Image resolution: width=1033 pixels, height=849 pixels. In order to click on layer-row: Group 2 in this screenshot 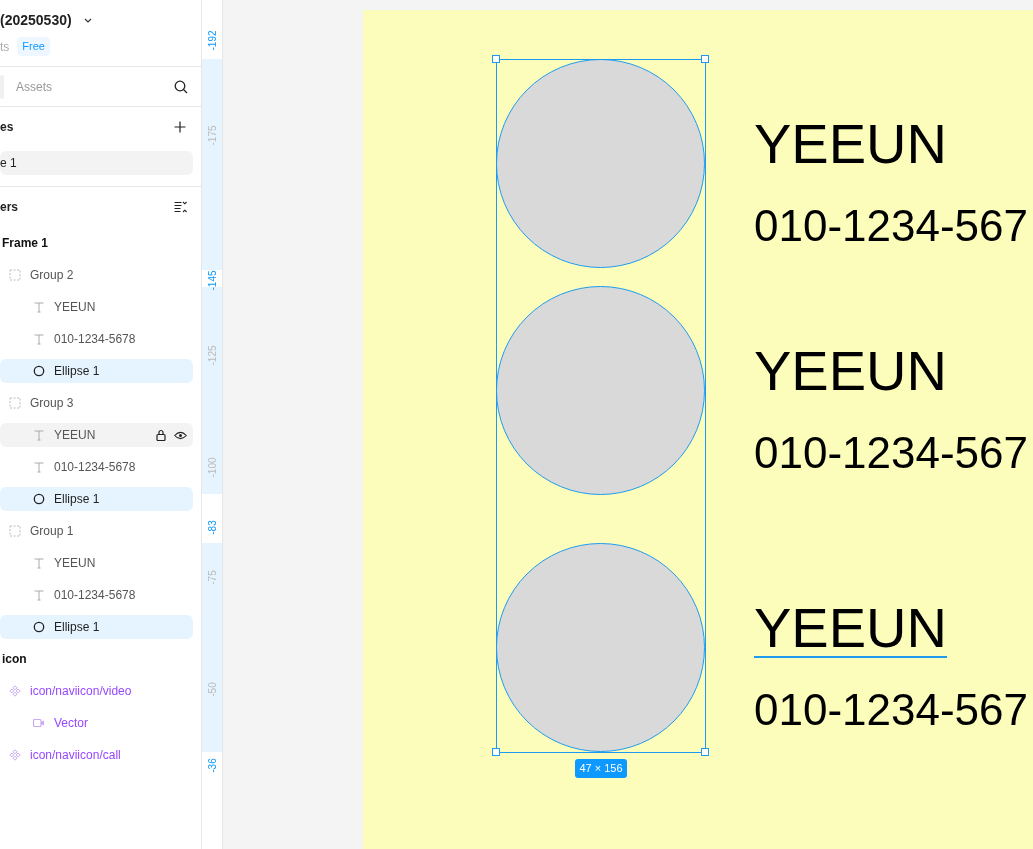, I will do `click(96, 275)`.